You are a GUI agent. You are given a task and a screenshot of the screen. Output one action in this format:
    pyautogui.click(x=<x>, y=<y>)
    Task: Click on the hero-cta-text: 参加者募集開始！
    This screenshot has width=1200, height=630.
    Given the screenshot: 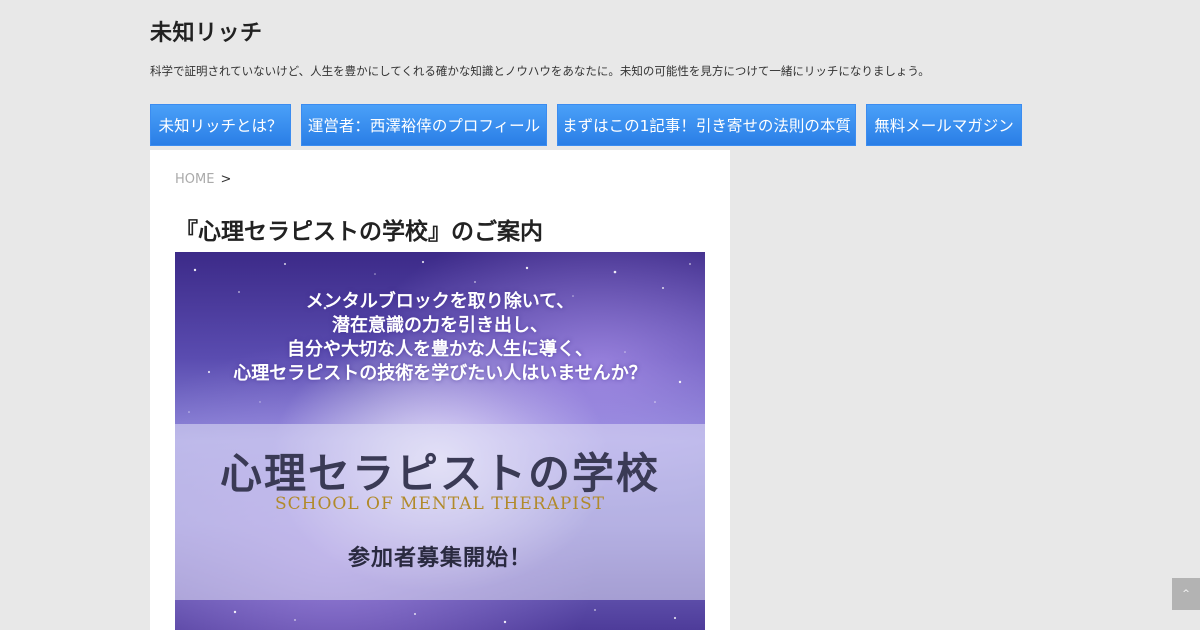 What is the action you would take?
    pyautogui.click(x=439, y=558)
    